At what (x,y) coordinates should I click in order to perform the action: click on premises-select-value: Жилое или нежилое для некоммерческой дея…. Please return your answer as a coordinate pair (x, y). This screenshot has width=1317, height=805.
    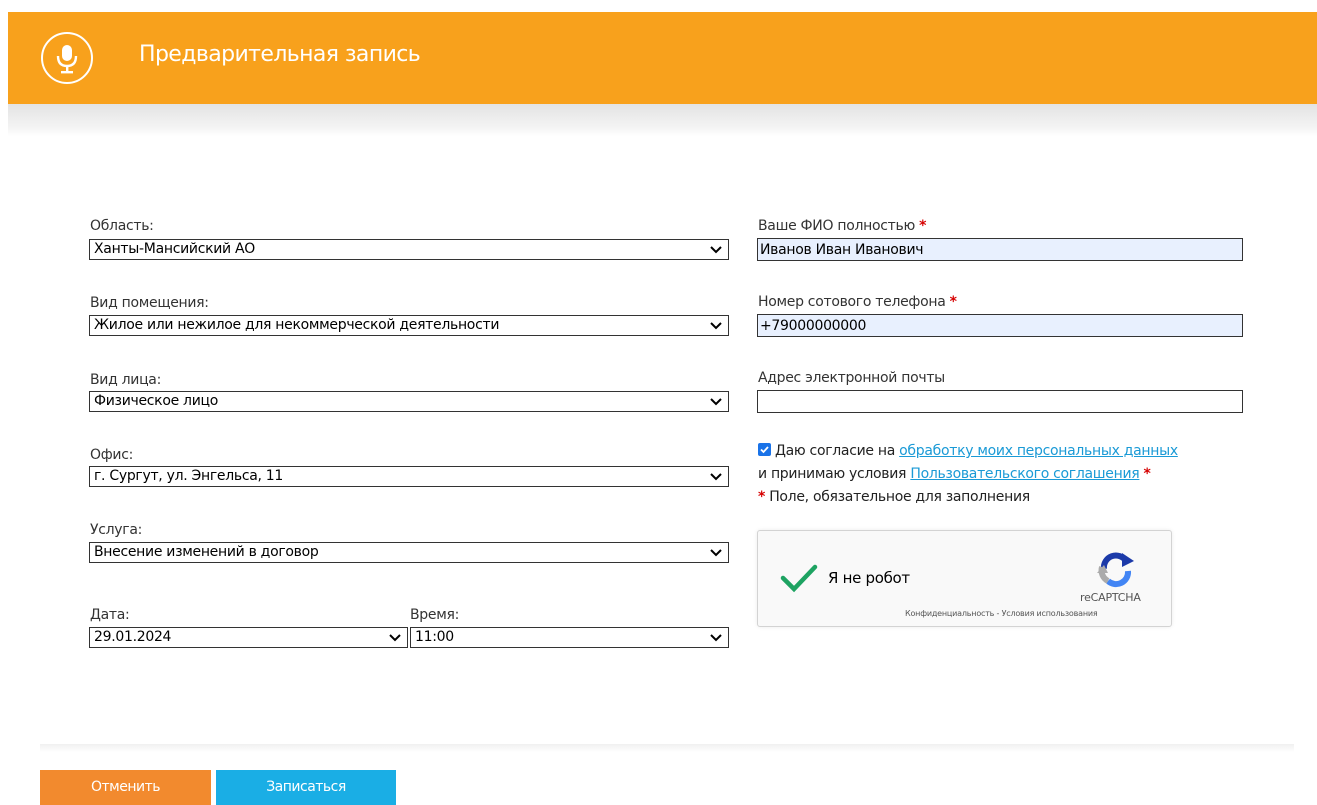
    Looking at the image, I should click on (297, 325).